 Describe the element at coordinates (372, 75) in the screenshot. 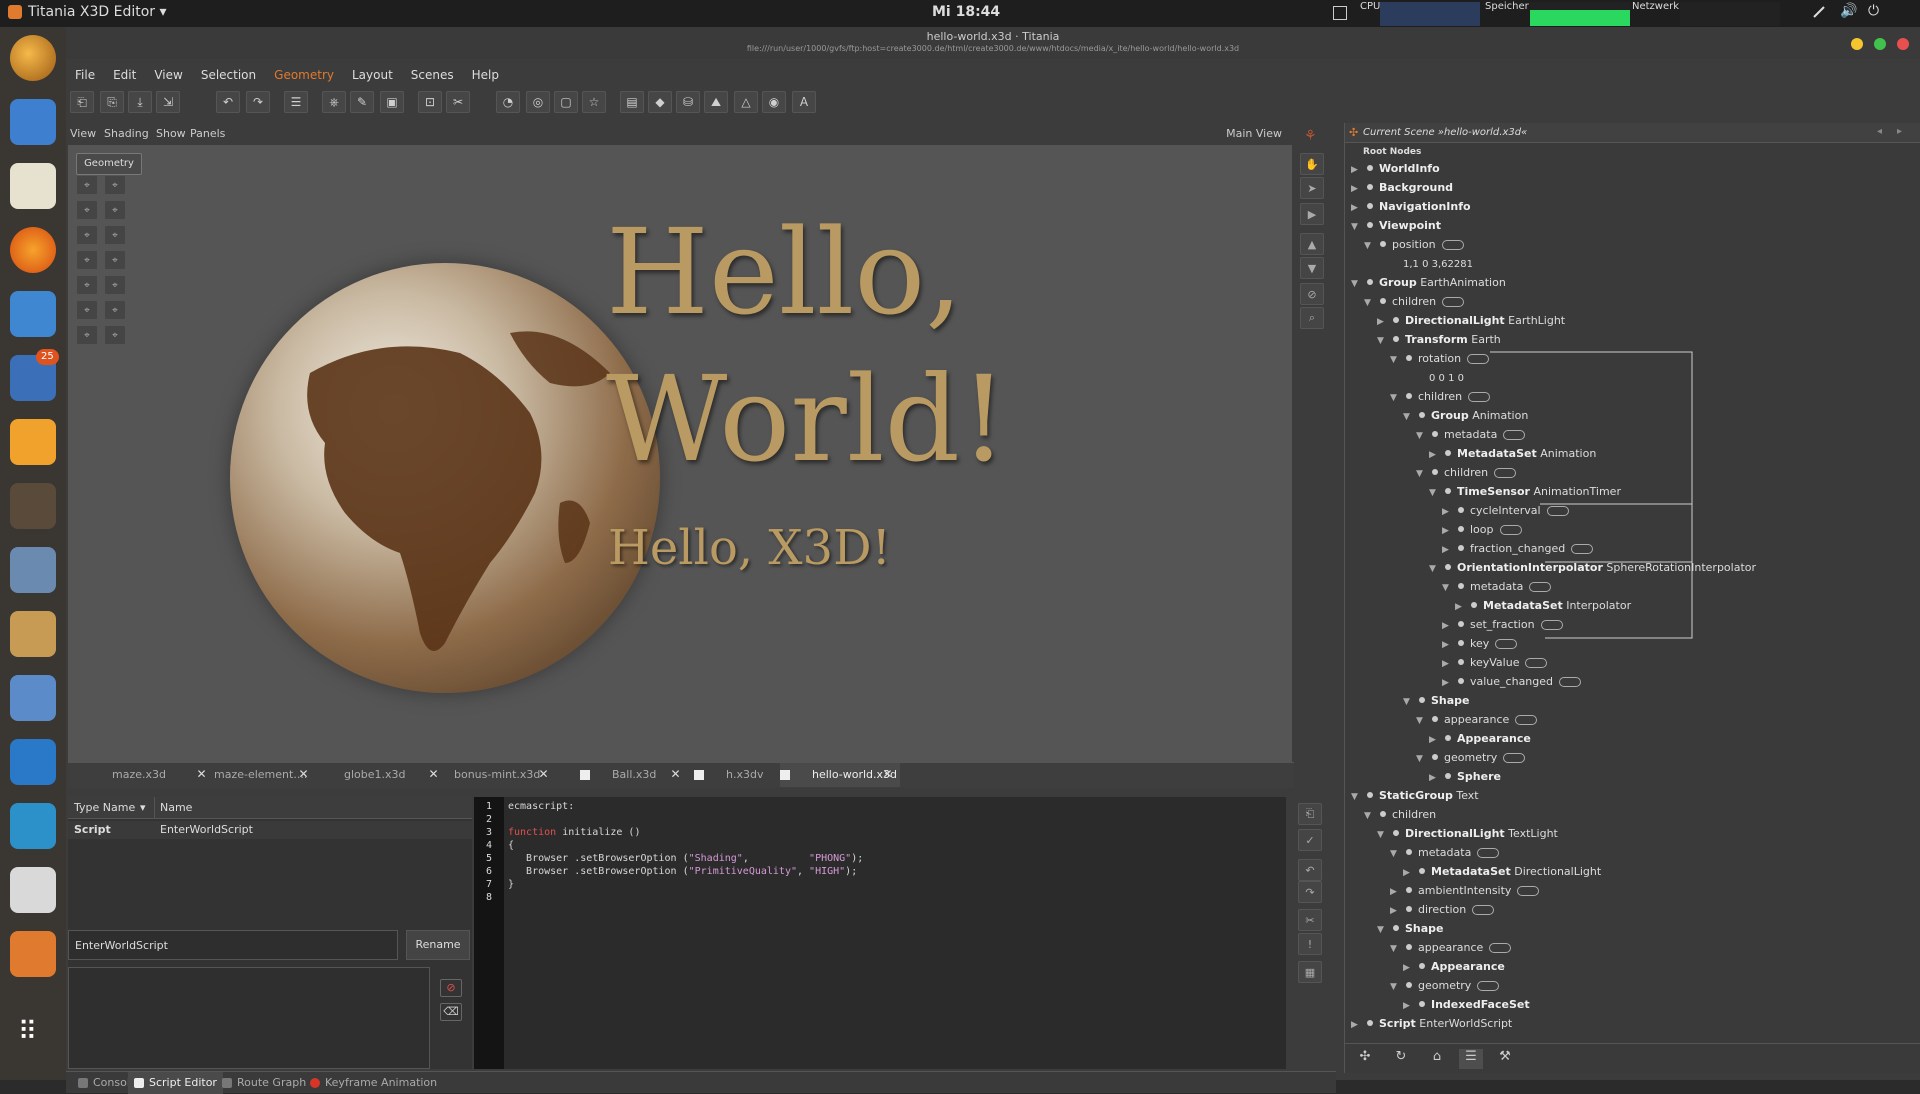

I see `menu-layout: Layout` at that location.